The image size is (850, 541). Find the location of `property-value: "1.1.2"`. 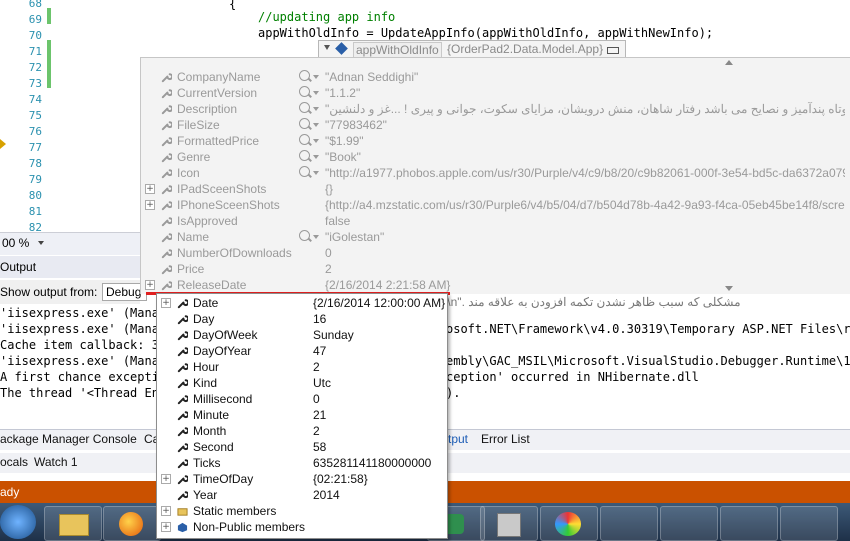

property-value: "1.1.2" is located at coordinates (585, 93).